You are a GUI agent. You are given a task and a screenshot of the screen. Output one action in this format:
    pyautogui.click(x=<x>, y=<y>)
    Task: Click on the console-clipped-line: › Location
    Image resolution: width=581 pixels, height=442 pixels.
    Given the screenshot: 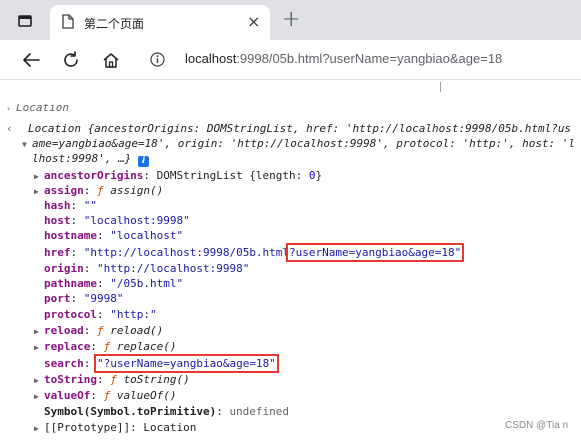 What is the action you would take?
    pyautogui.click(x=37, y=109)
    